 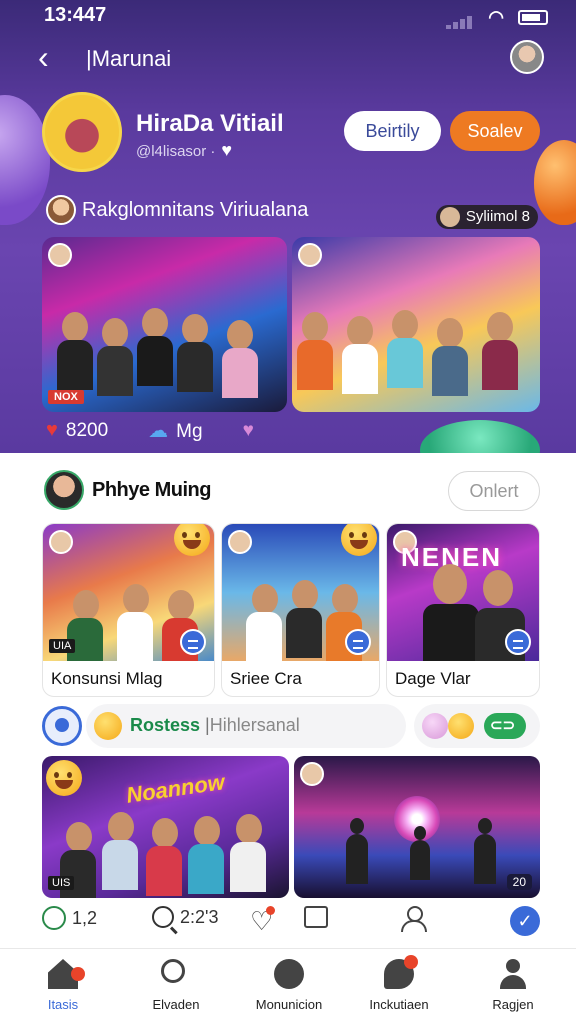 What do you see at coordinates (435, 726) in the screenshot?
I see `blush-emoji-icon` at bounding box center [435, 726].